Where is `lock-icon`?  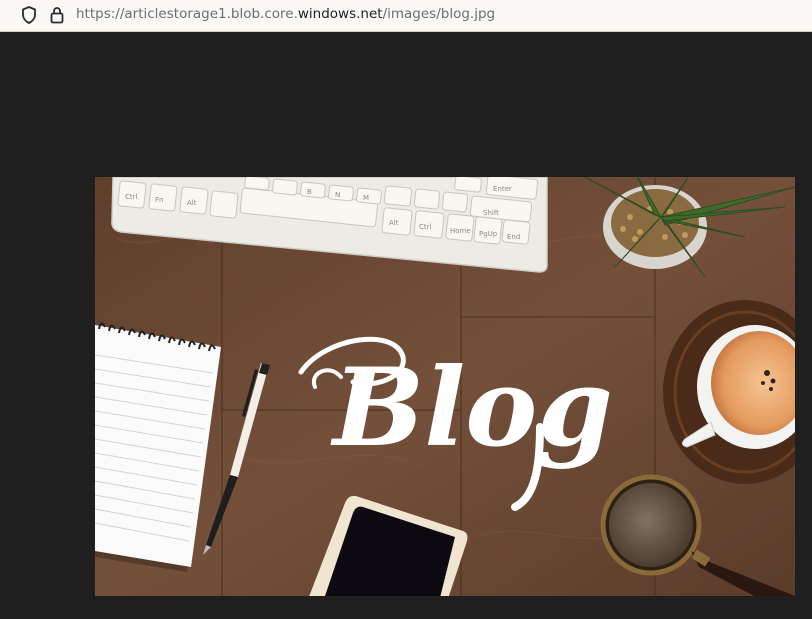 lock-icon is located at coordinates (57, 15).